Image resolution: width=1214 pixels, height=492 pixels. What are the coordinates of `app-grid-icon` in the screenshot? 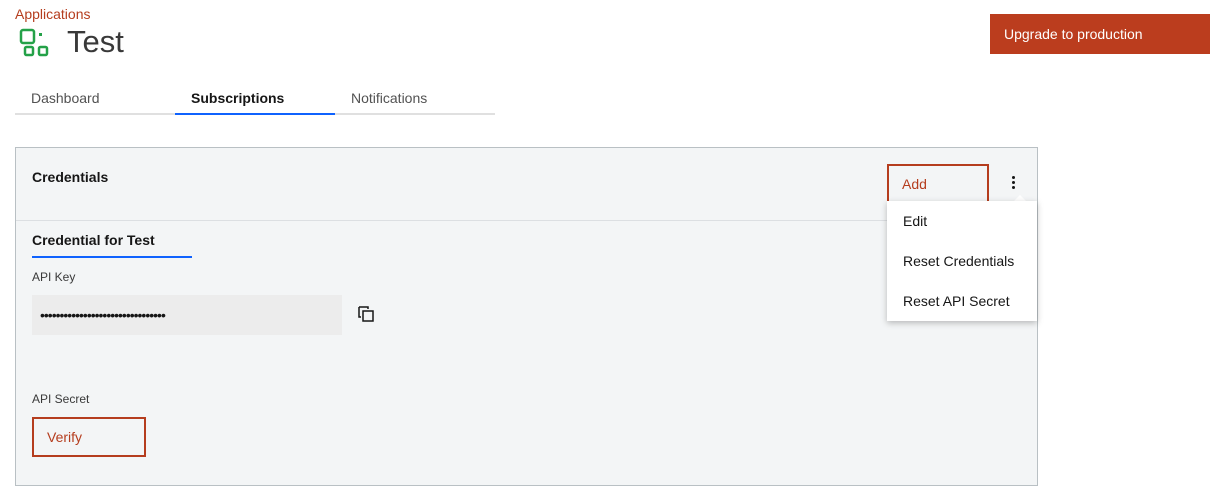 It's located at (34, 42).